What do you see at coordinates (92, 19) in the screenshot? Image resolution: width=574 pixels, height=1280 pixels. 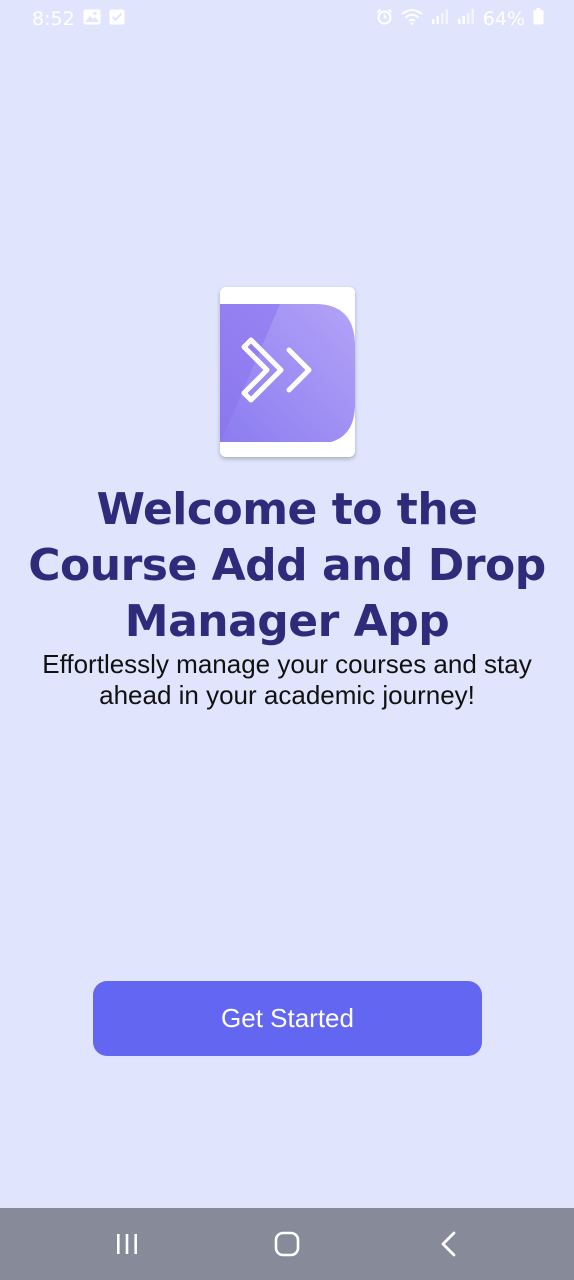 I see `image-icon` at bounding box center [92, 19].